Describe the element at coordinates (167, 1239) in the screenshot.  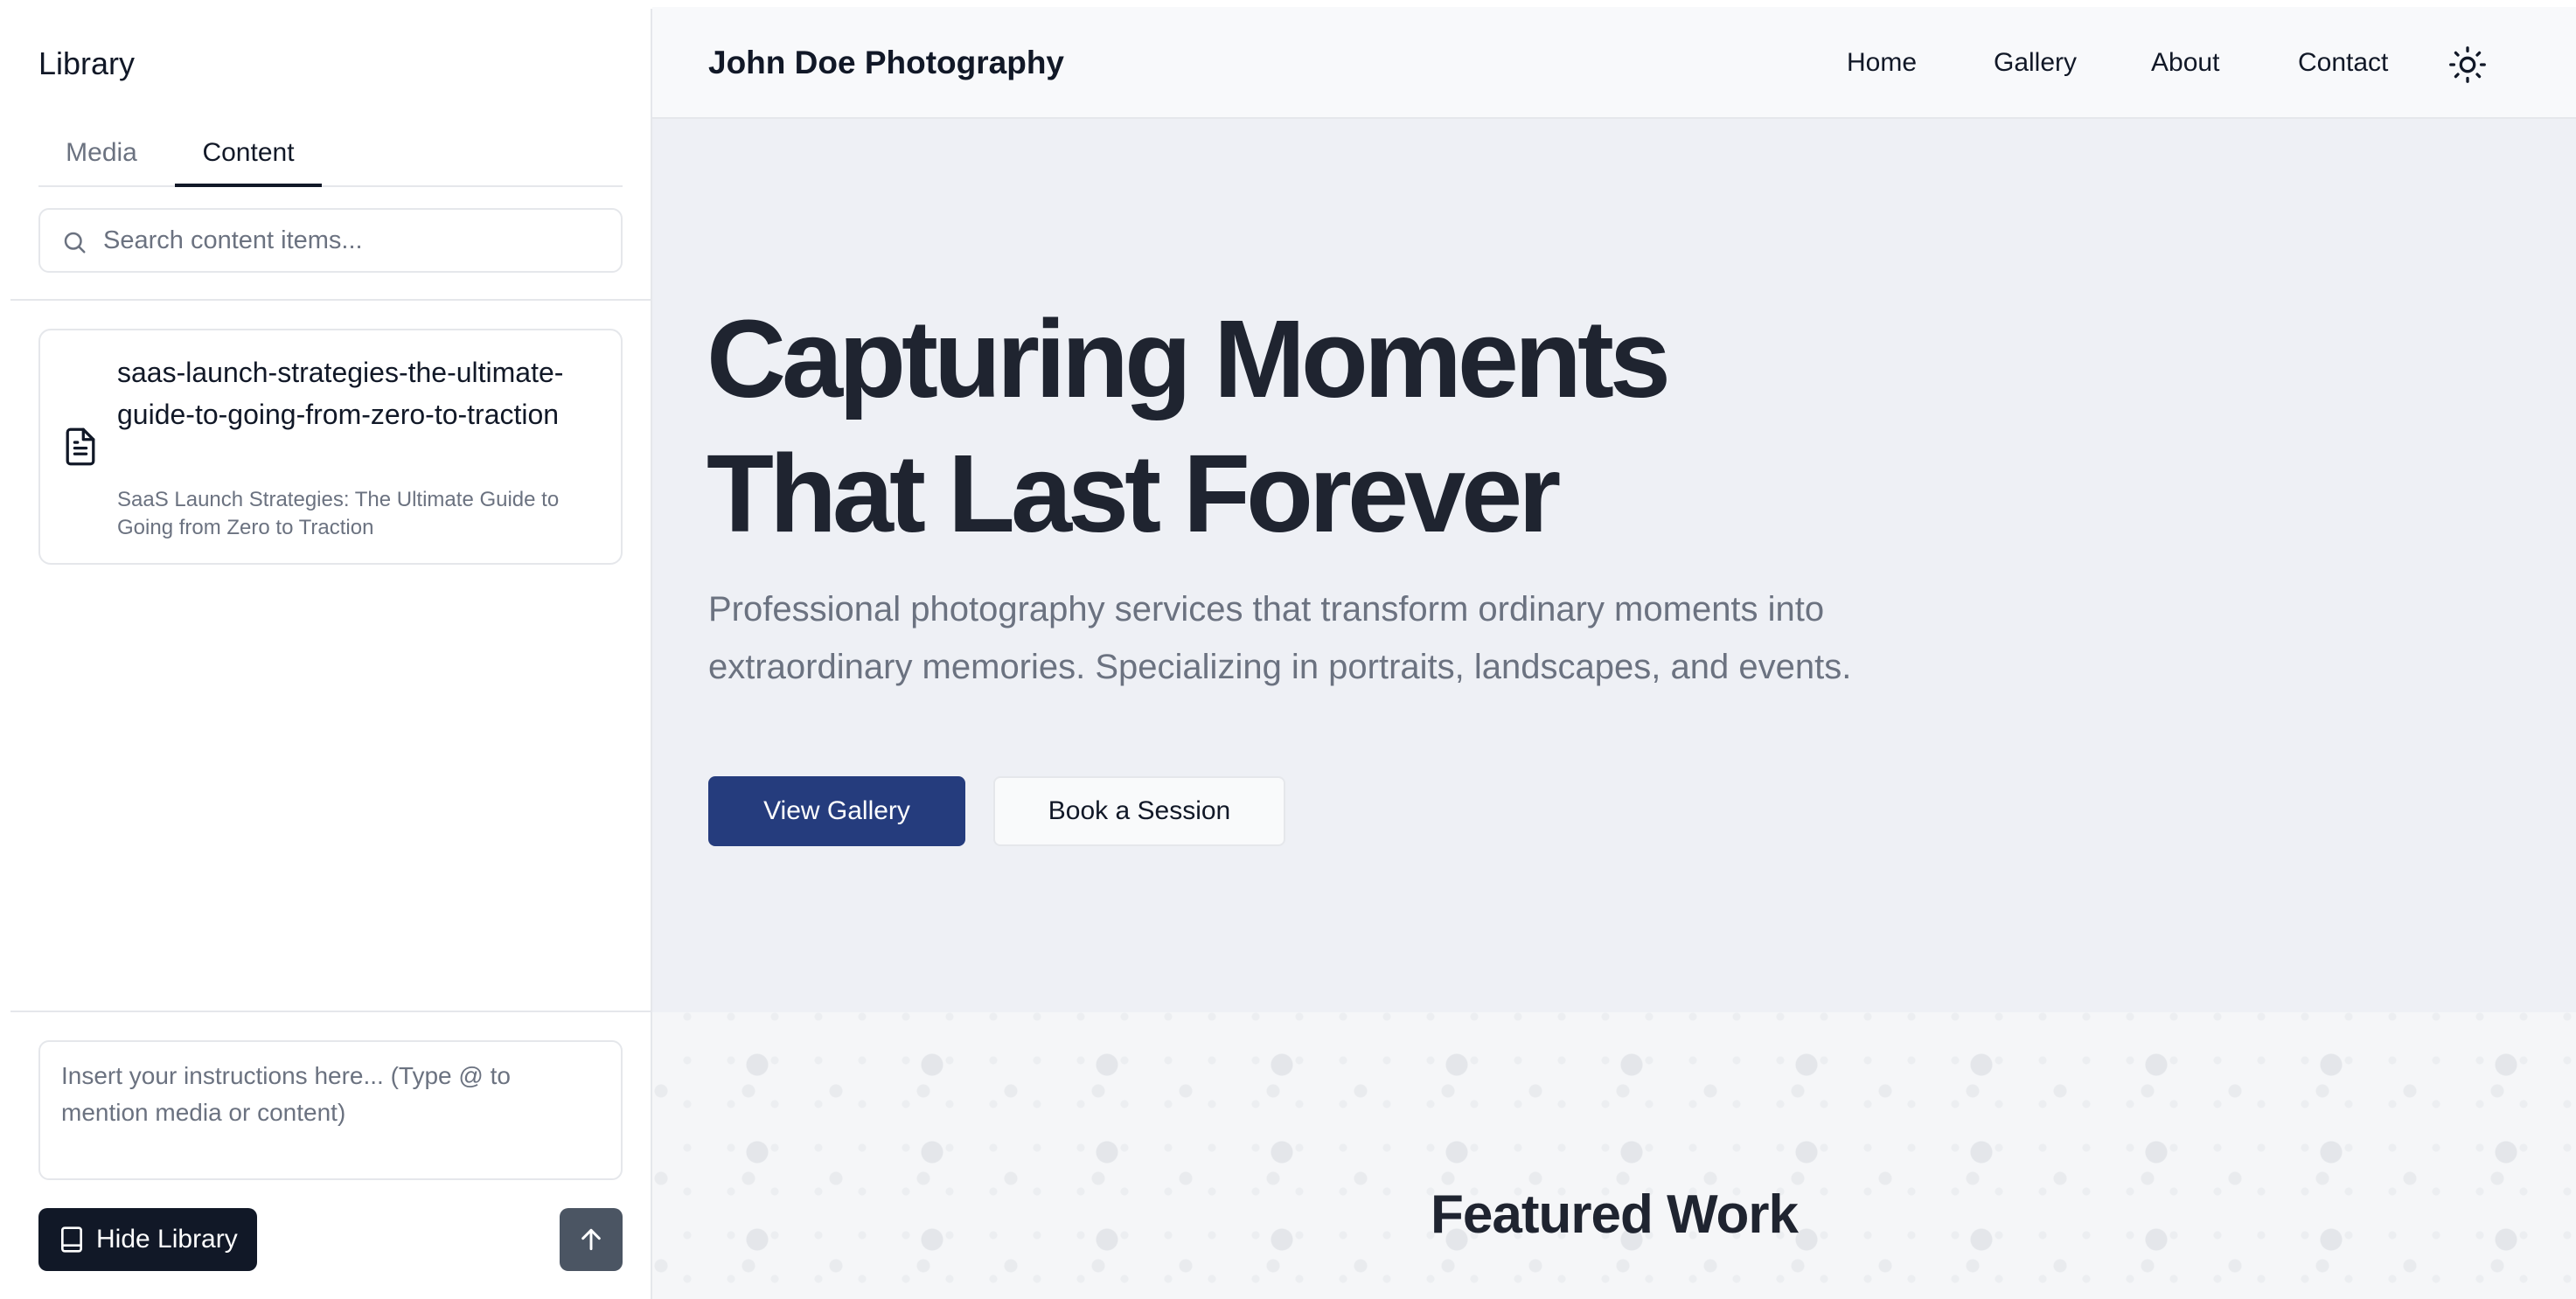
I see `hide-library-label: Hide Library` at that location.